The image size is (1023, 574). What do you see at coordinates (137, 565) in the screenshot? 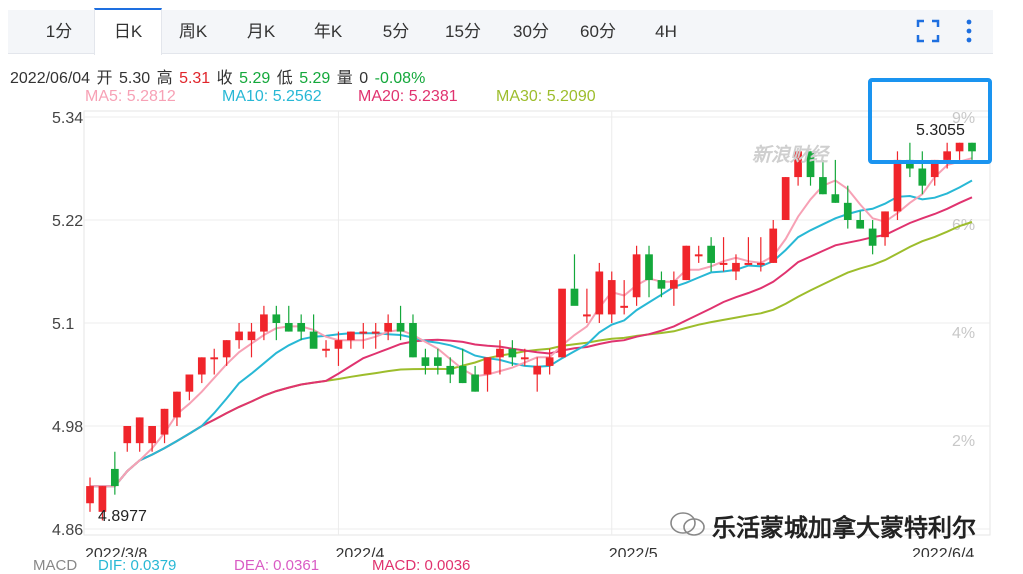
I see `macd-dif: DIF: 0.0379` at bounding box center [137, 565].